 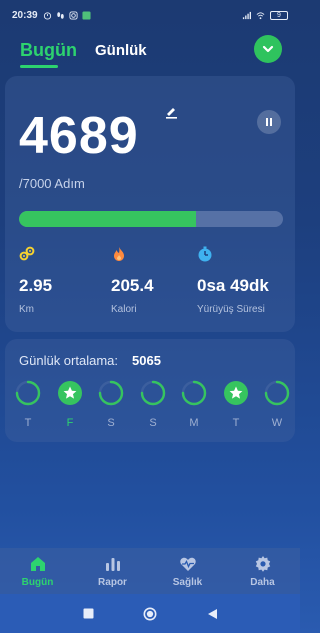 I want to click on system-nav-bar, so click(x=150, y=613).